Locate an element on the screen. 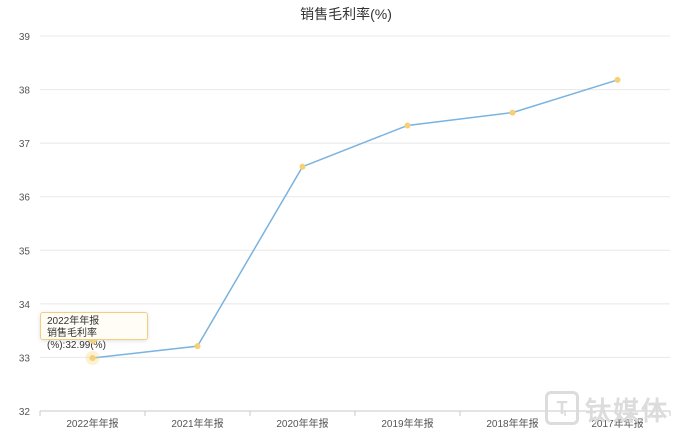 This screenshot has width=692, height=439. x-tick-label: 2021年年报 is located at coordinates (197, 423).